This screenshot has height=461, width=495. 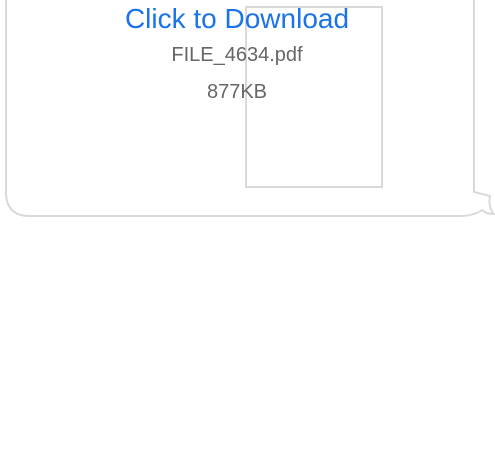 I want to click on file-size: 877KB, so click(x=237, y=92).